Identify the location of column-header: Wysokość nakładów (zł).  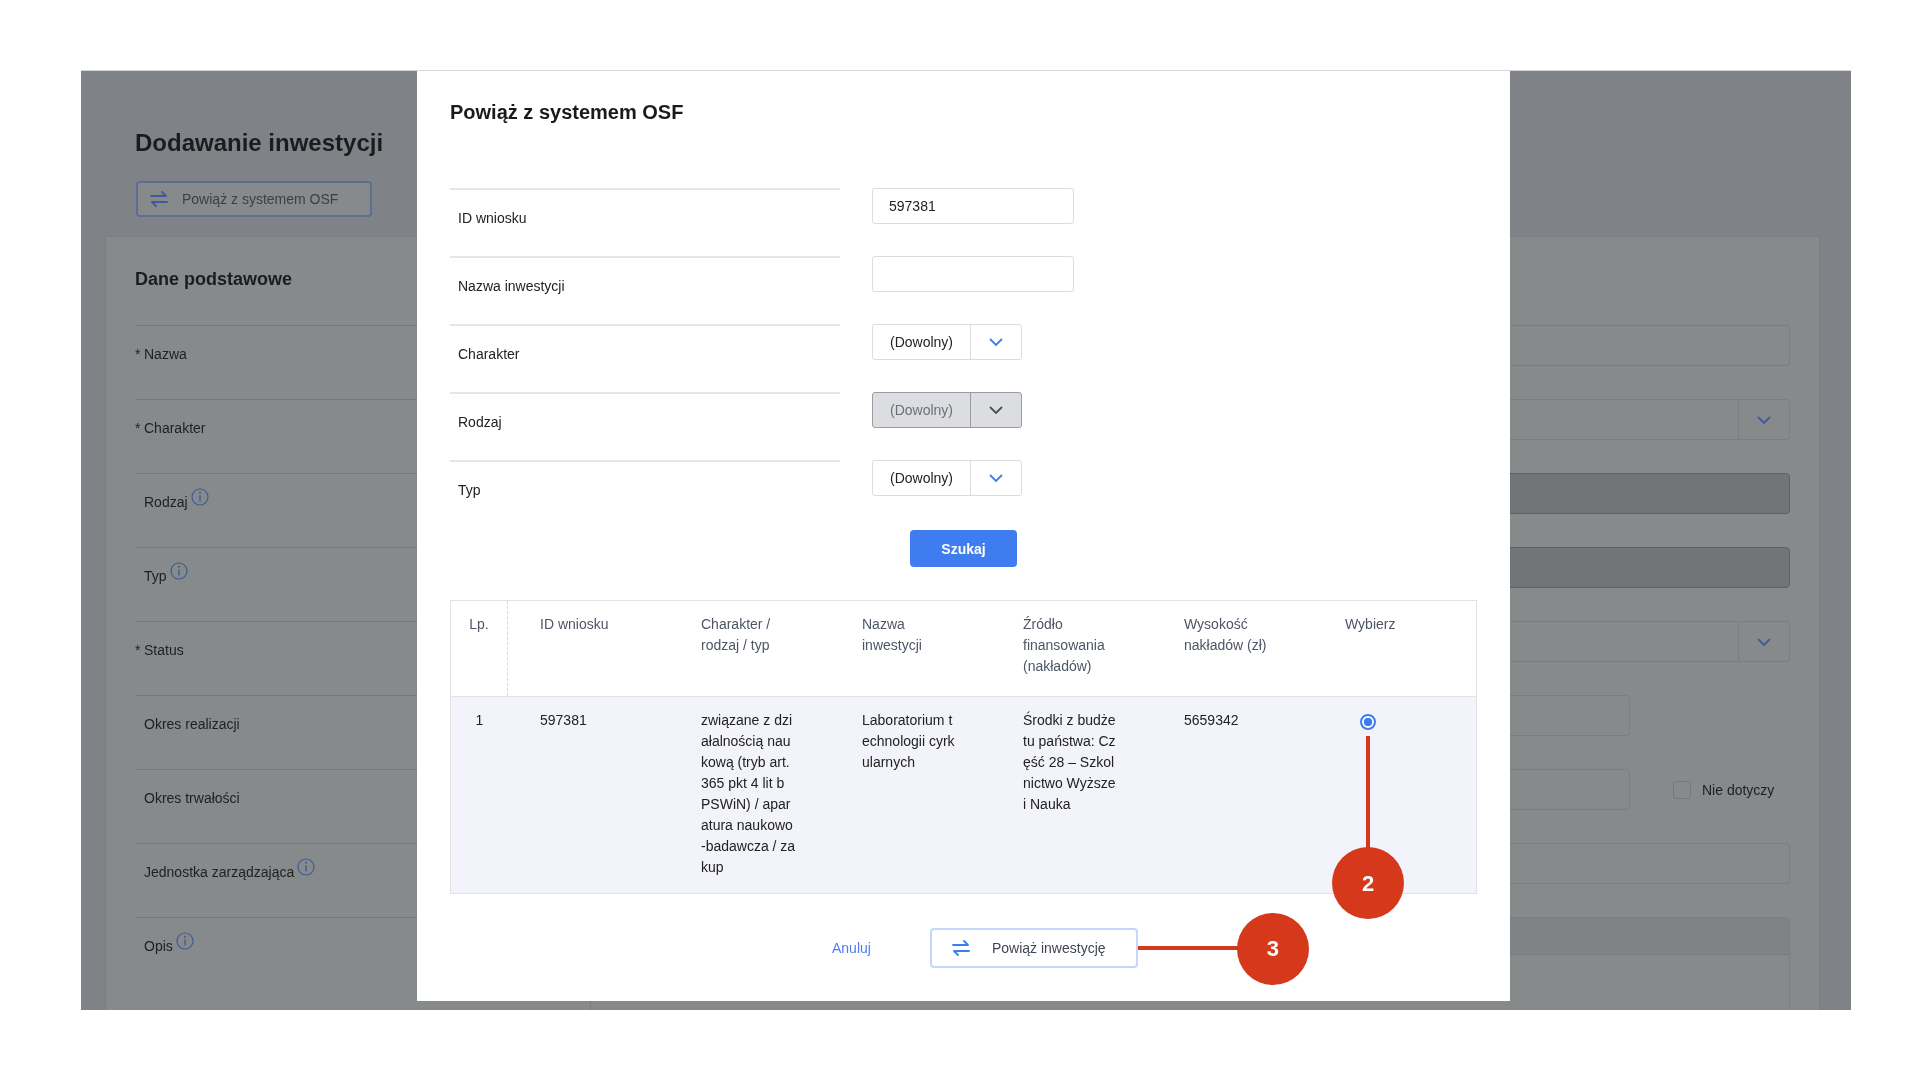
(1226, 635).